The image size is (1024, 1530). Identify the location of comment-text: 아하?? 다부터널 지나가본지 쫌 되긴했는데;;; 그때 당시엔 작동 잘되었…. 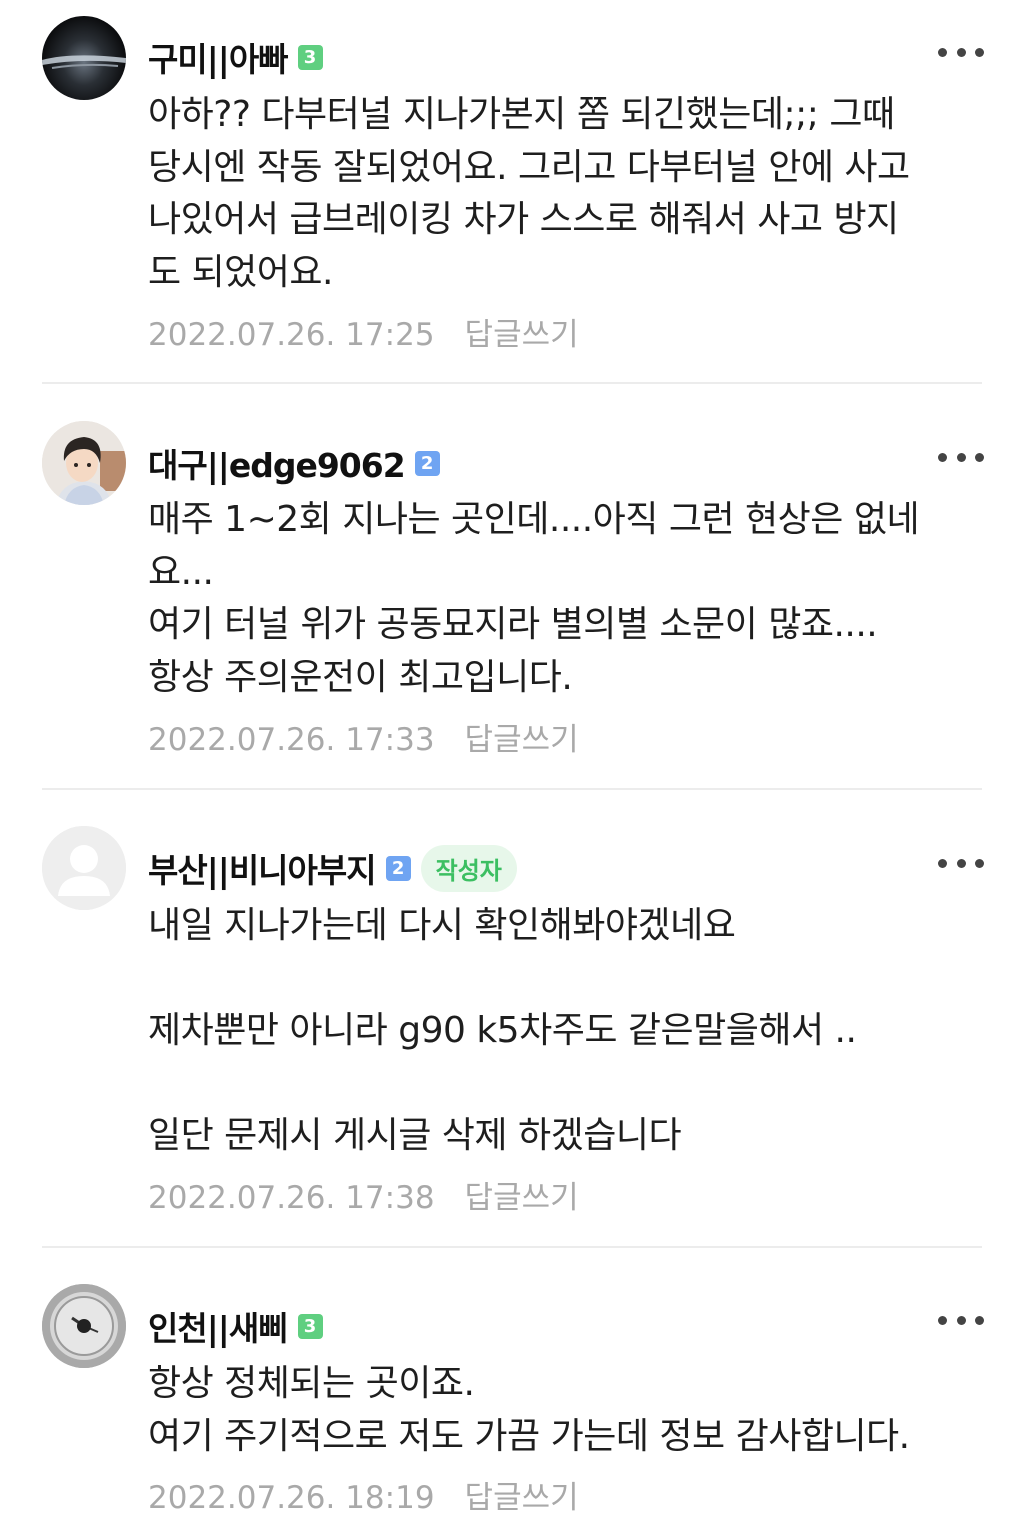
(573, 194).